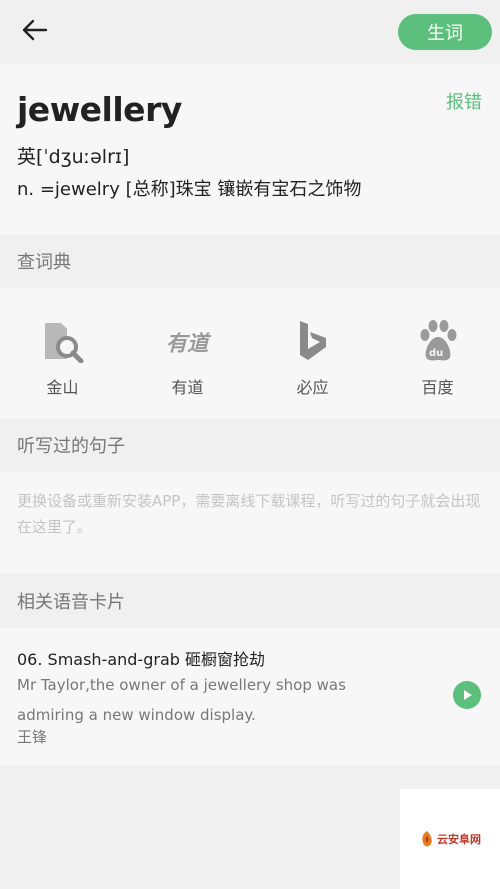  I want to click on back-button, so click(34, 32).